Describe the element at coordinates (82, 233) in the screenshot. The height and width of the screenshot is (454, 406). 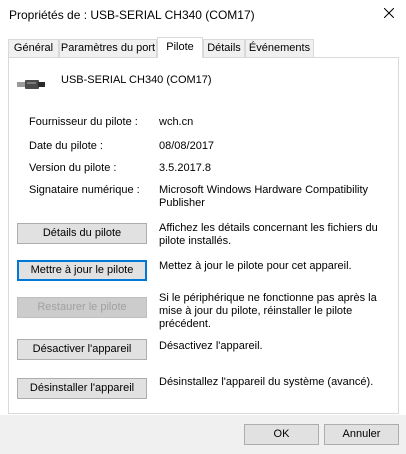
I see `driver-details-button: Détails du pilote` at that location.